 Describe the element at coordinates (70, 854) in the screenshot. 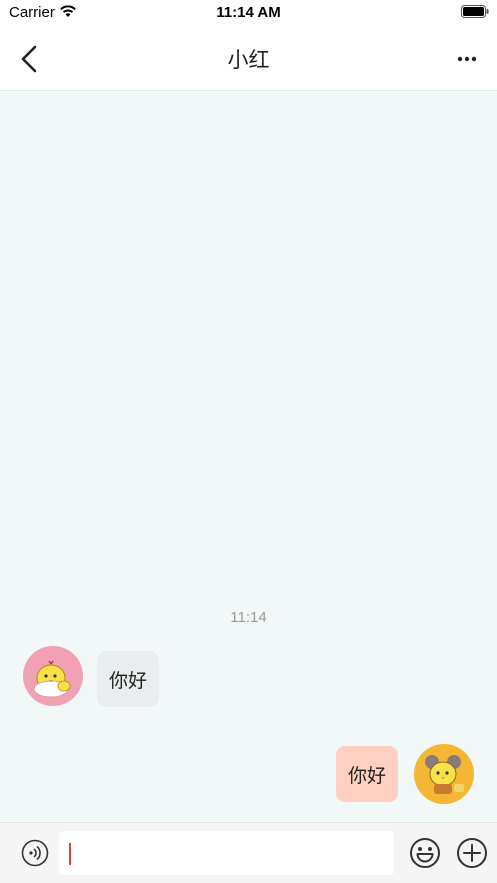

I see `text-cursor` at that location.